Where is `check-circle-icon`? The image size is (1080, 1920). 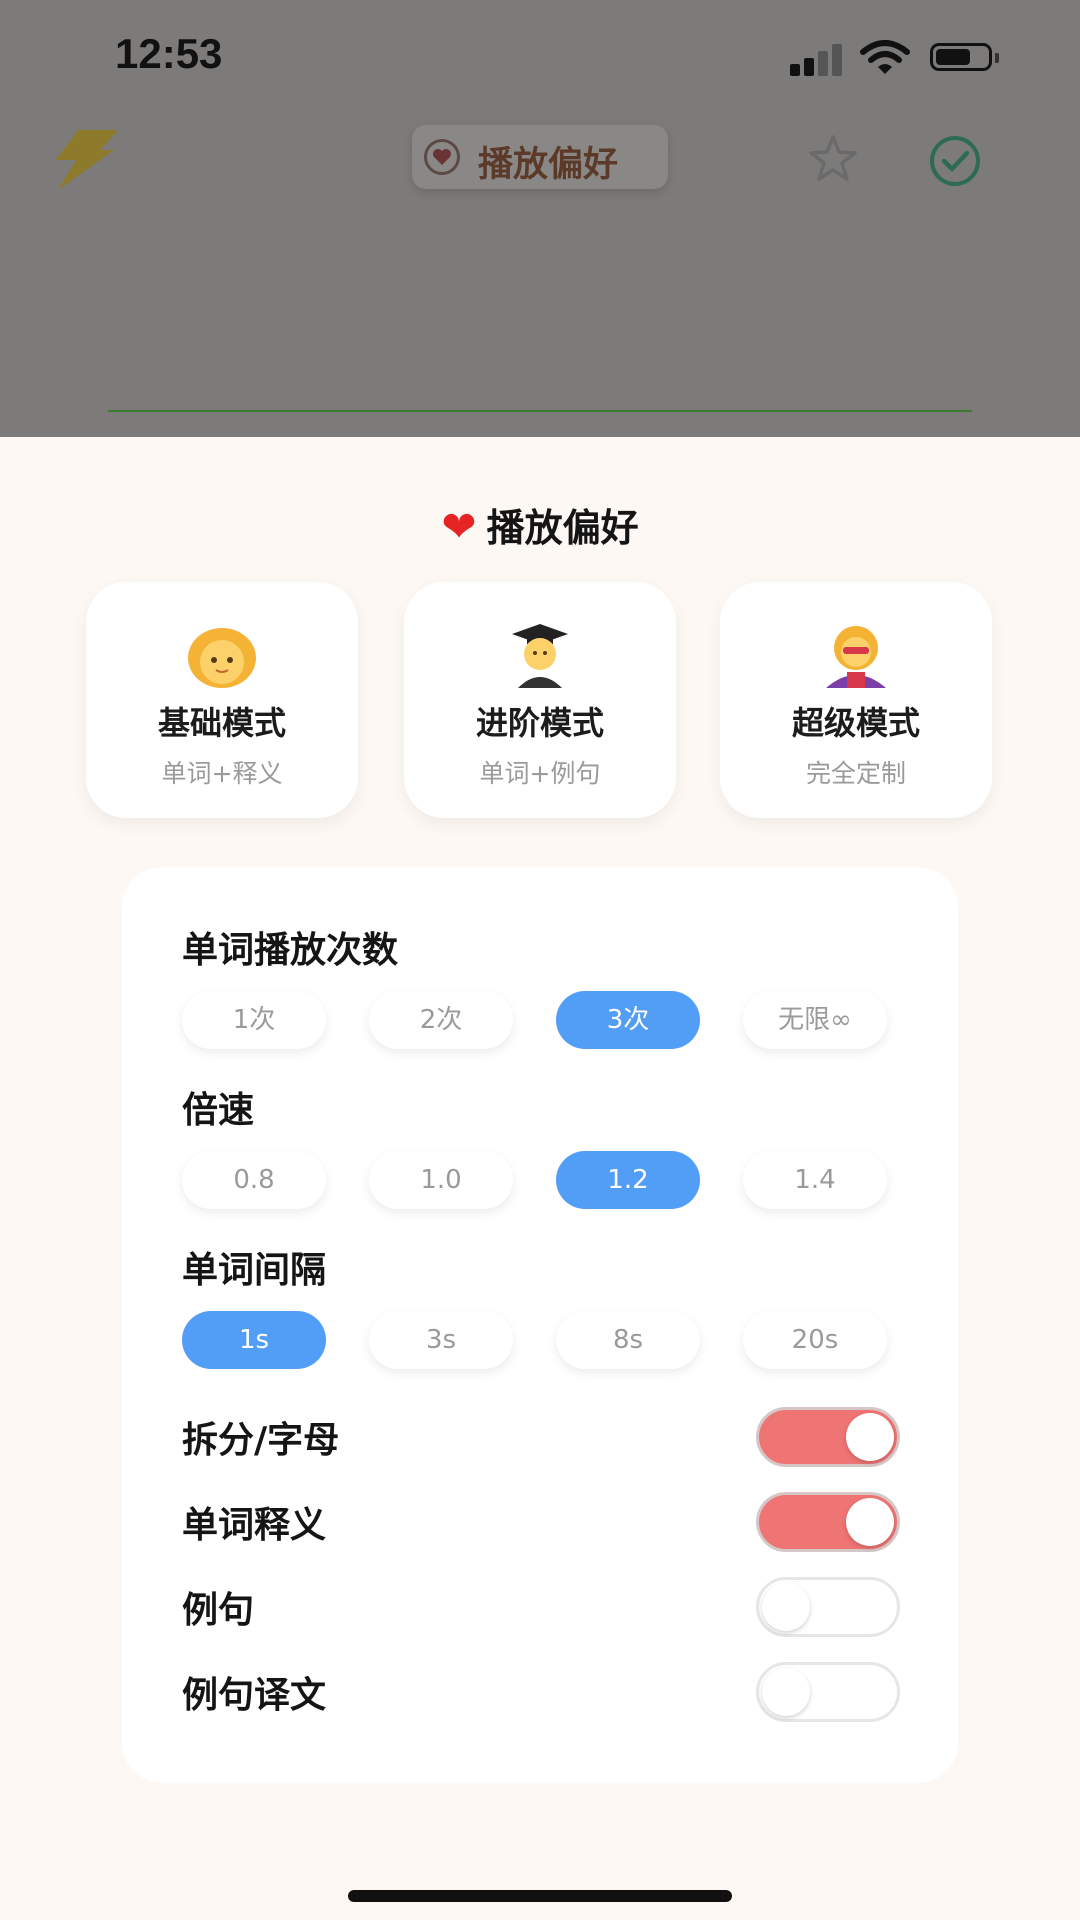 check-circle-icon is located at coordinates (955, 161).